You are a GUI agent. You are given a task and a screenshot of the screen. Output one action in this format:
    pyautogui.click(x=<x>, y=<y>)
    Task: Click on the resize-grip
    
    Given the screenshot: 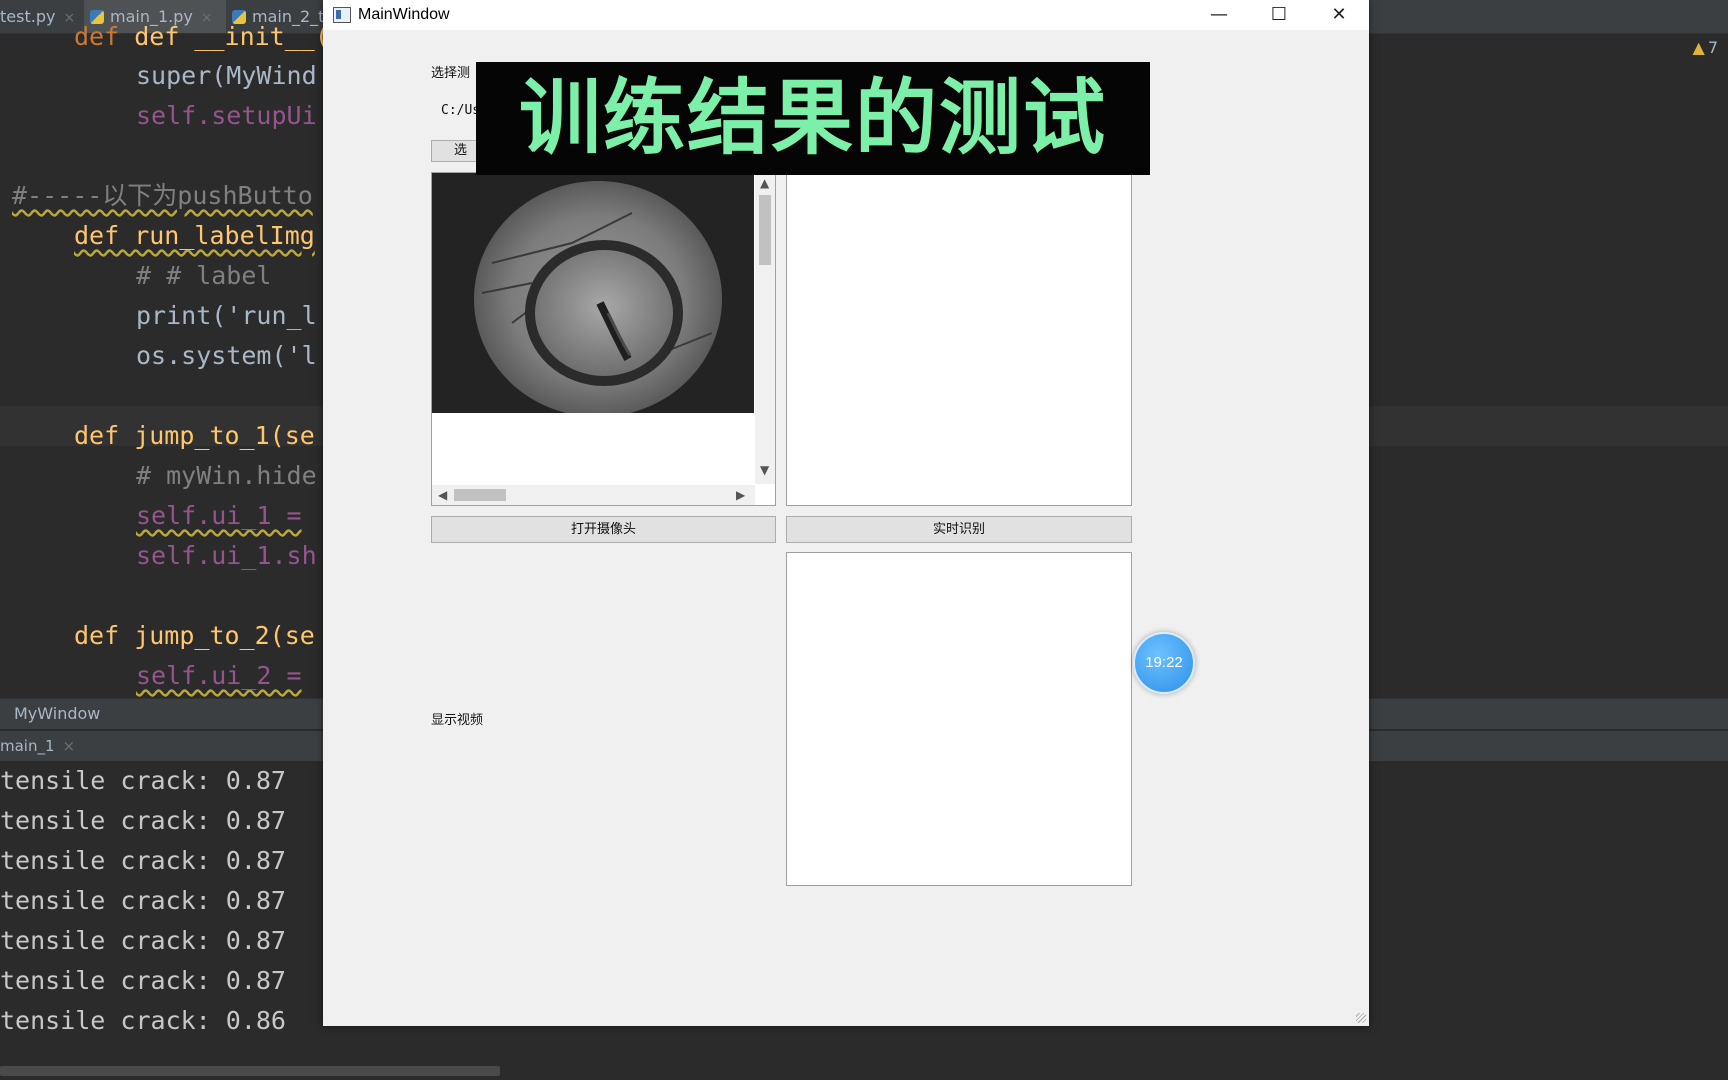 What is the action you would take?
    pyautogui.click(x=1361, y=1018)
    